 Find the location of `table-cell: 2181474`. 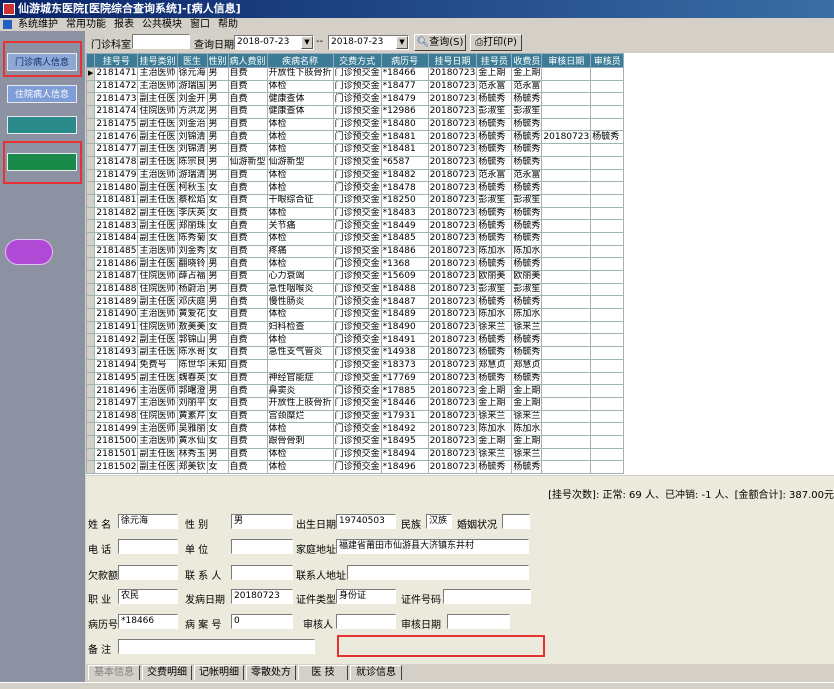

table-cell: 2181474 is located at coordinates (116, 112).